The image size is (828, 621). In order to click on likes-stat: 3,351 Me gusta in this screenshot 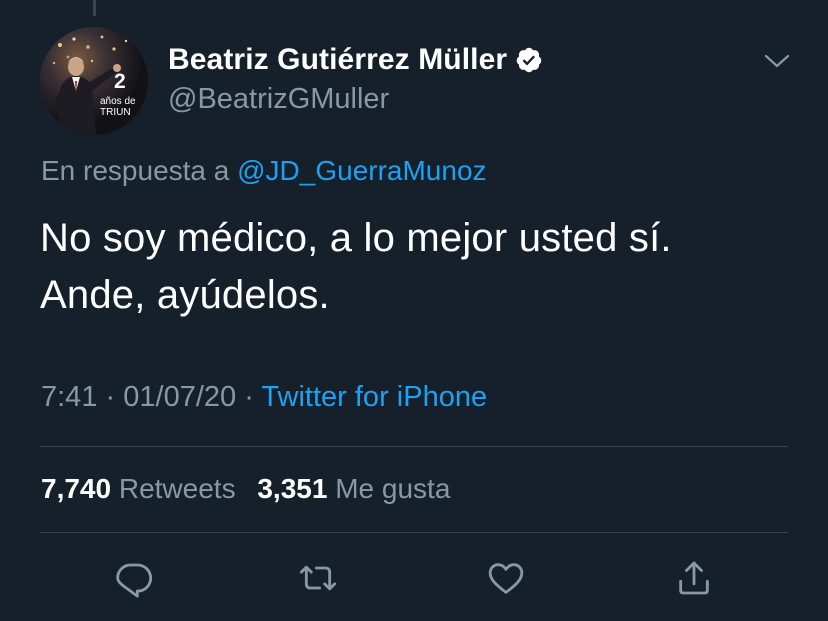, I will do `click(353, 488)`.